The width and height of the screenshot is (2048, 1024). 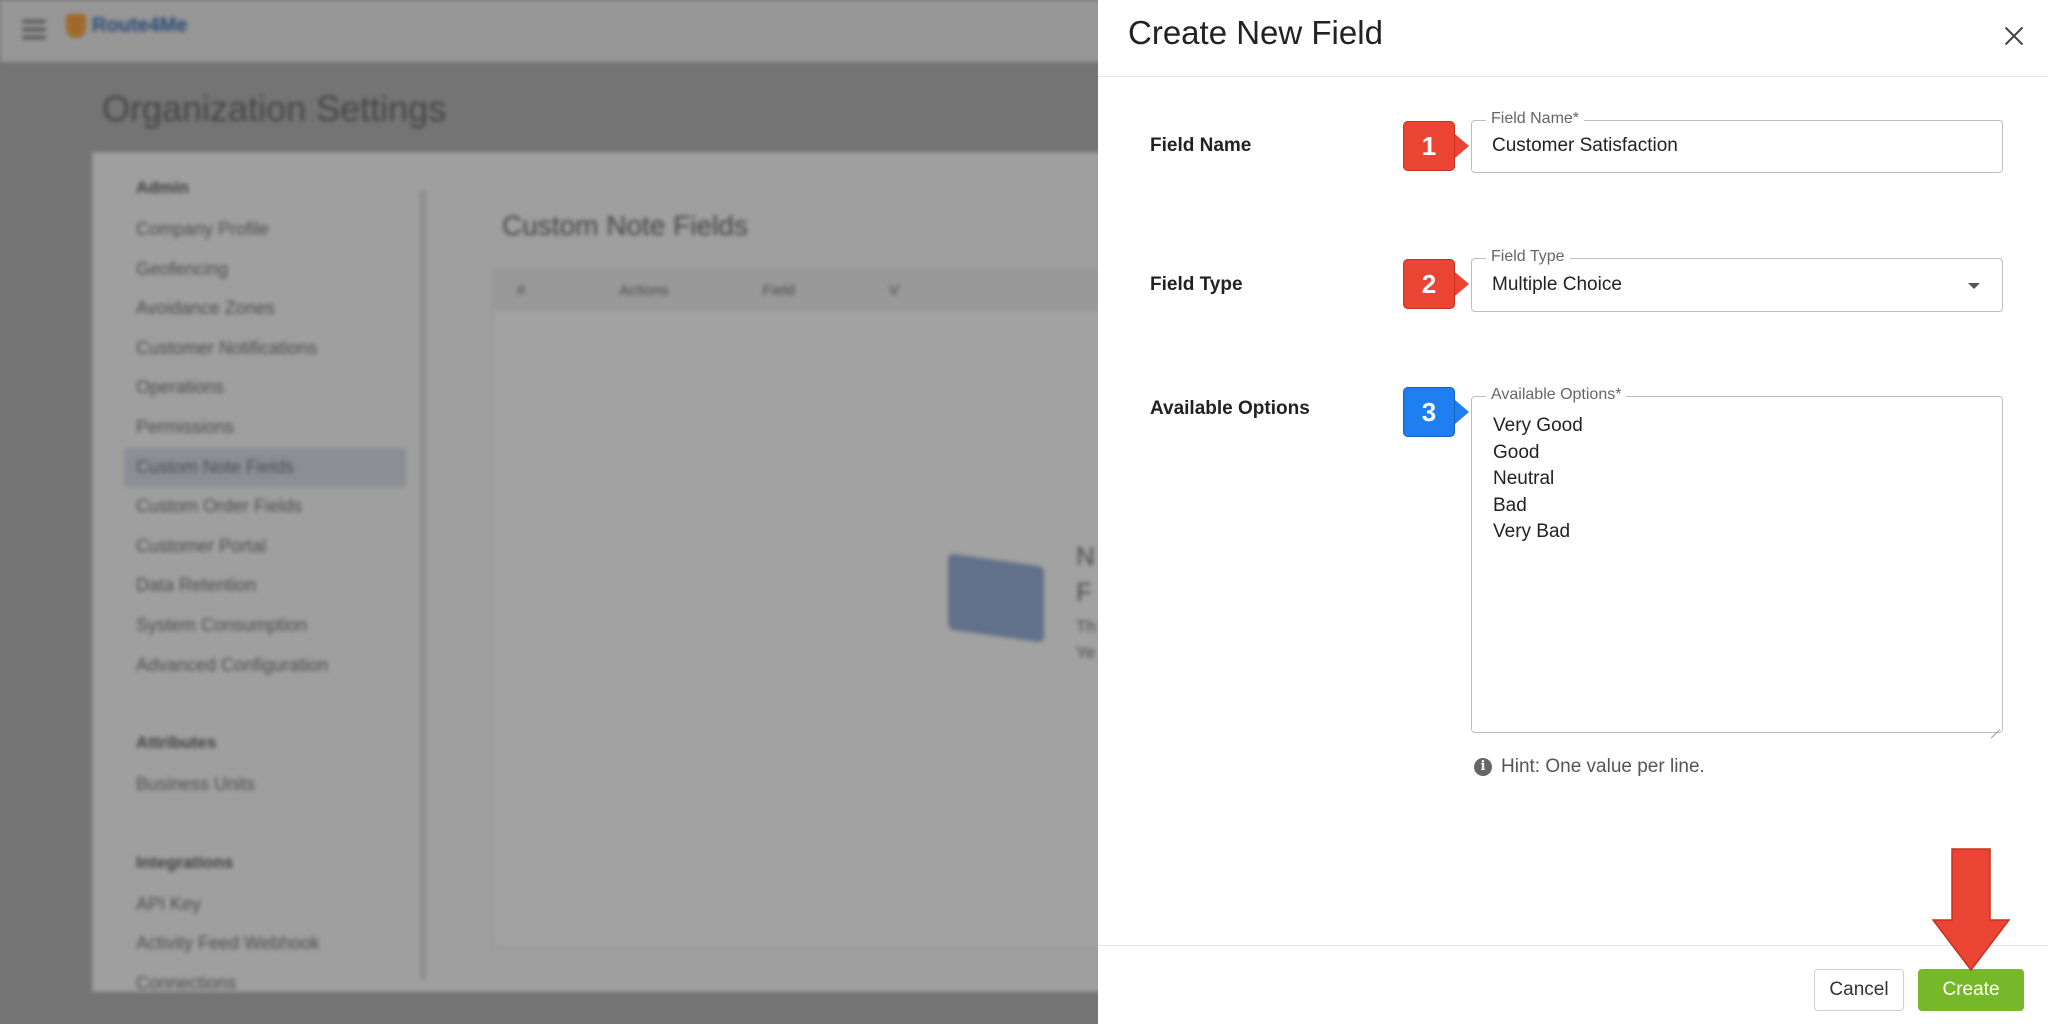 I want to click on option-line: Good, so click(x=1516, y=452).